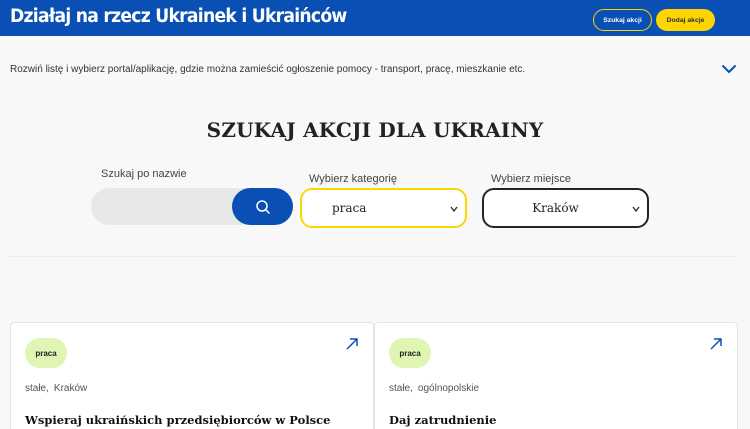 This screenshot has height=429, width=750. What do you see at coordinates (383, 208) in the screenshot?
I see `category-select: praca` at bounding box center [383, 208].